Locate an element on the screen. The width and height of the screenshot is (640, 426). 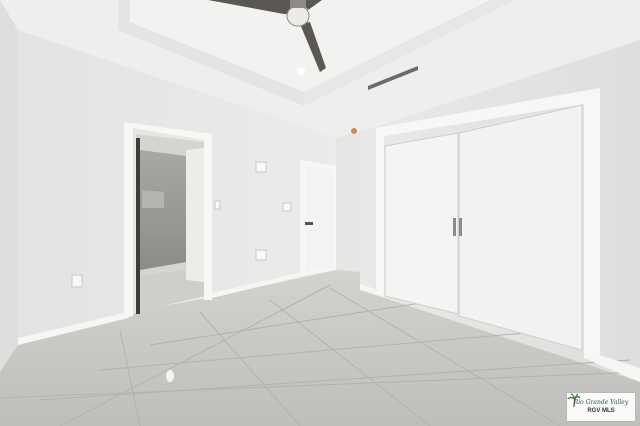
mls-watermark: Rio Grande Valley RGV MLS is located at coordinates (601, 407).